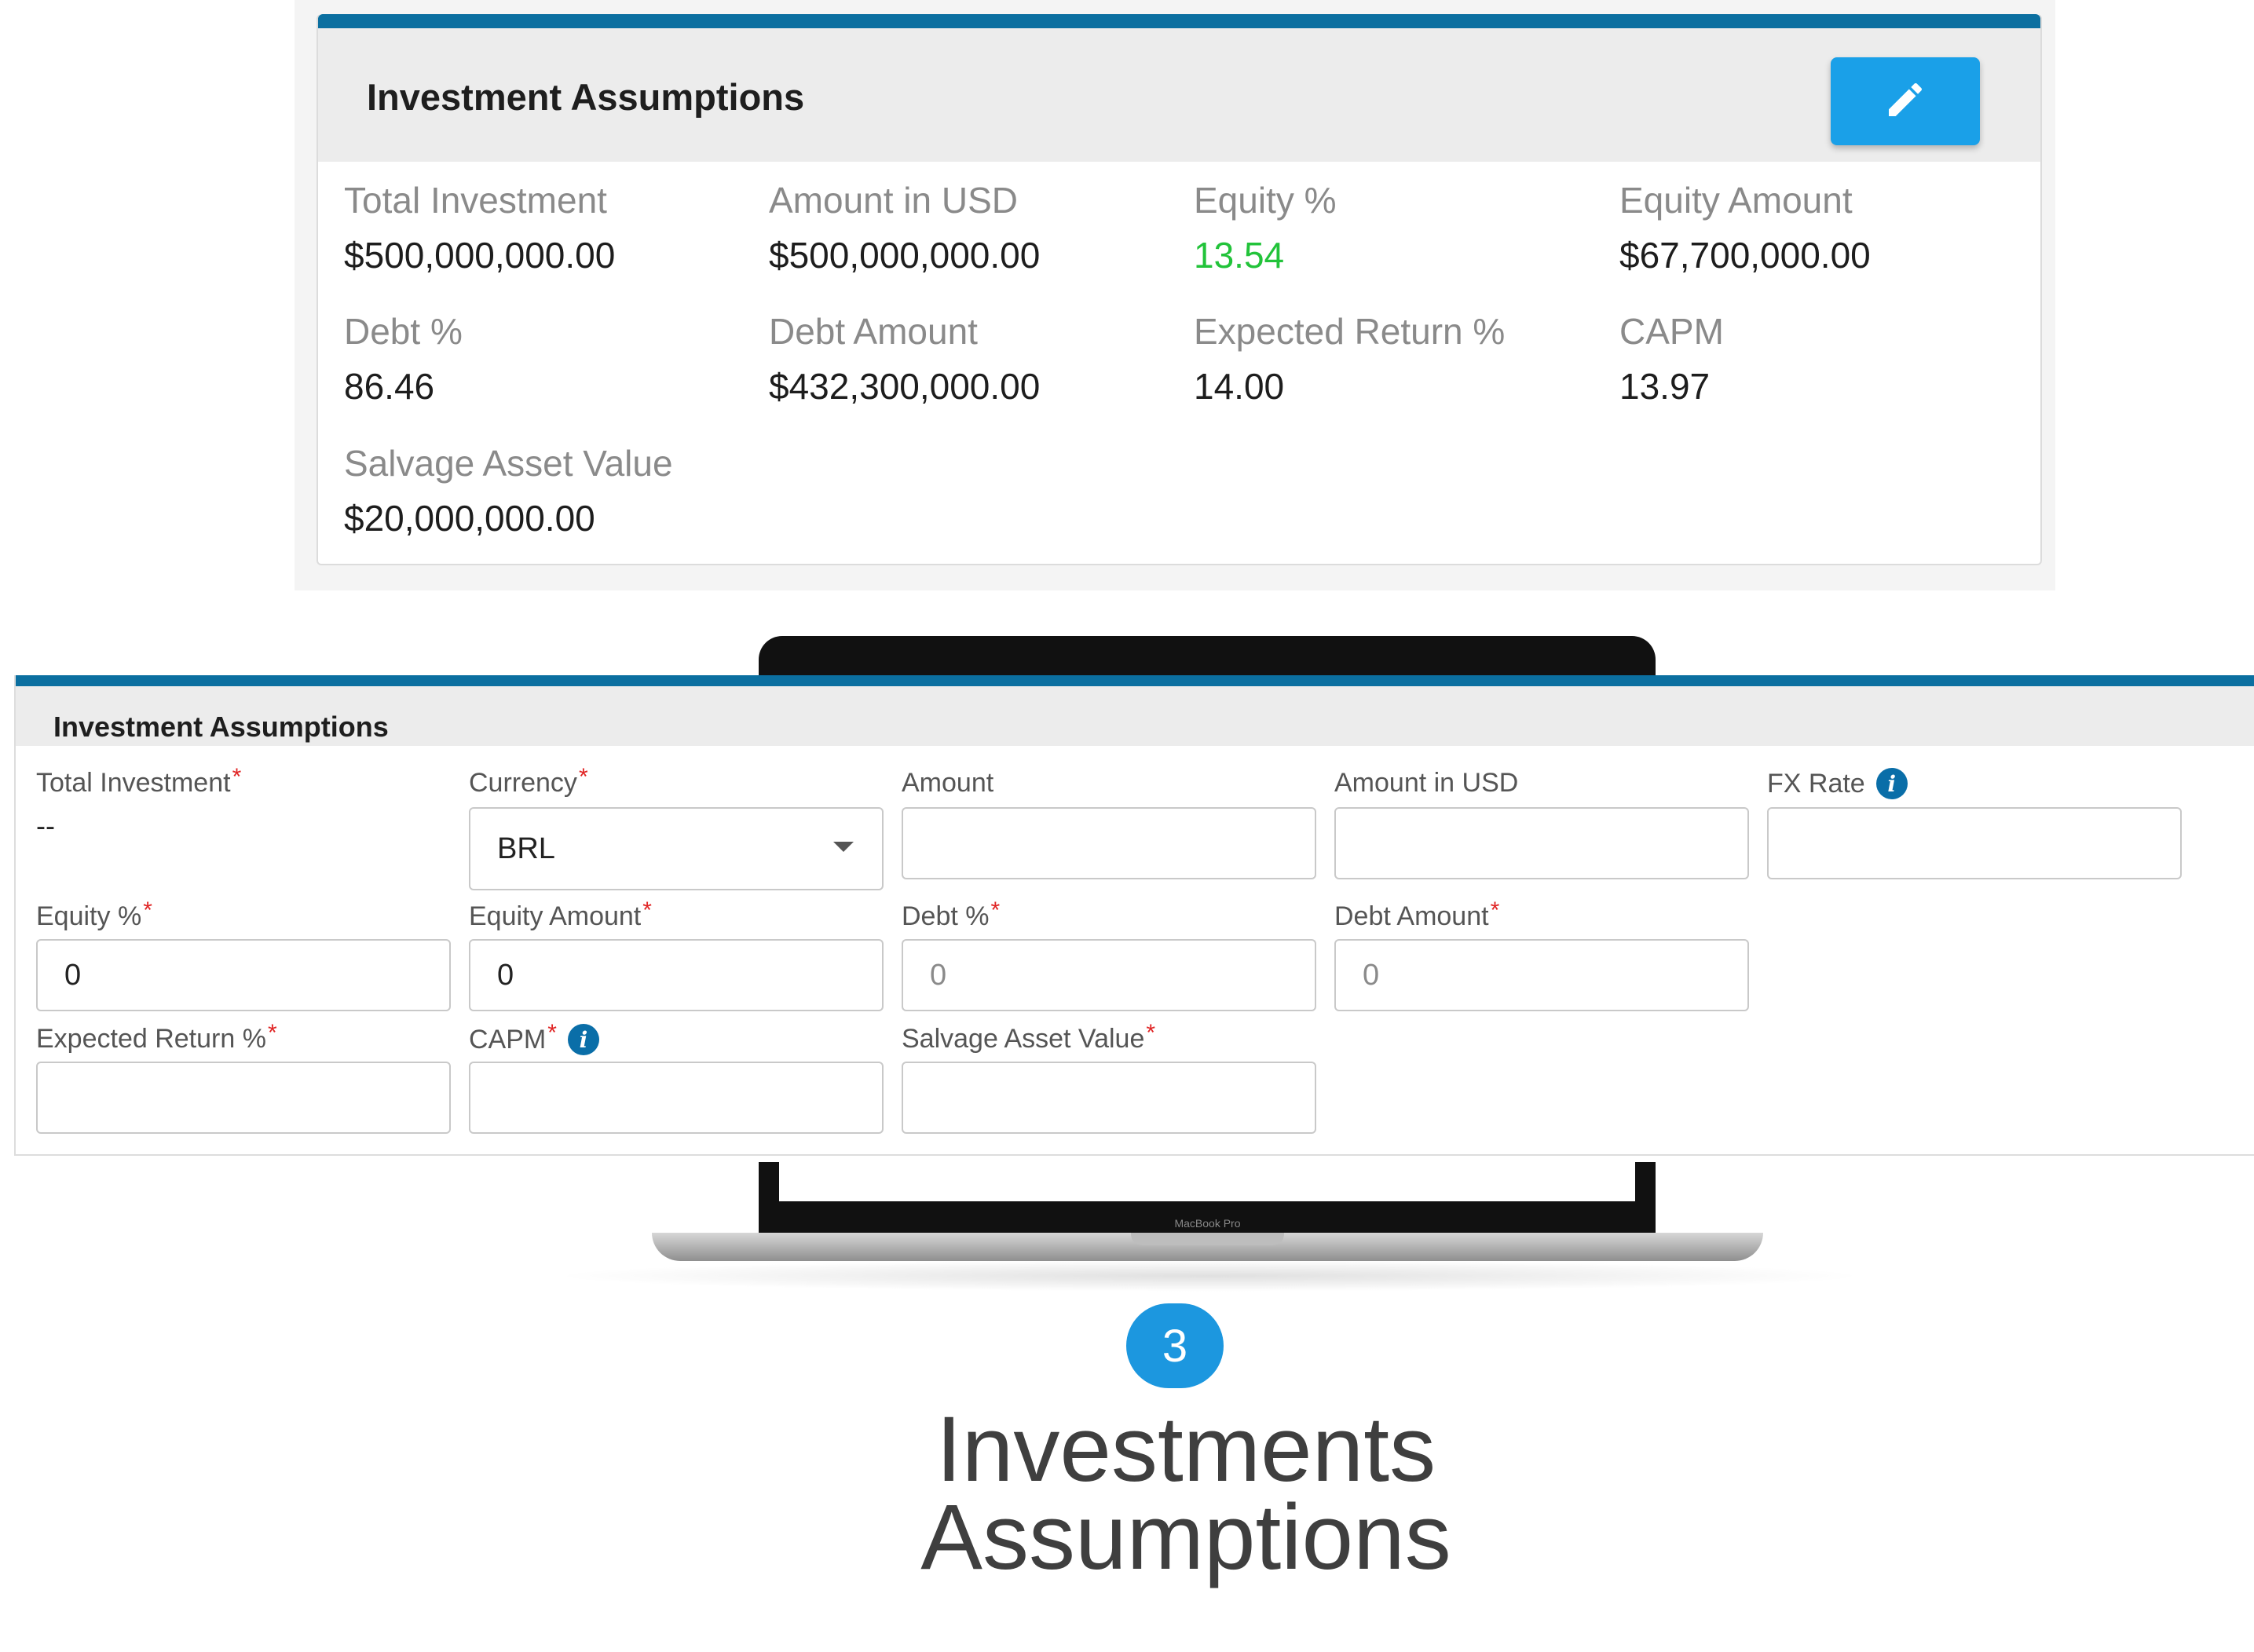  What do you see at coordinates (509, 490) in the screenshot?
I see `field-salvage-asset-value: Salvage Asset Value $20,000,000.00` at bounding box center [509, 490].